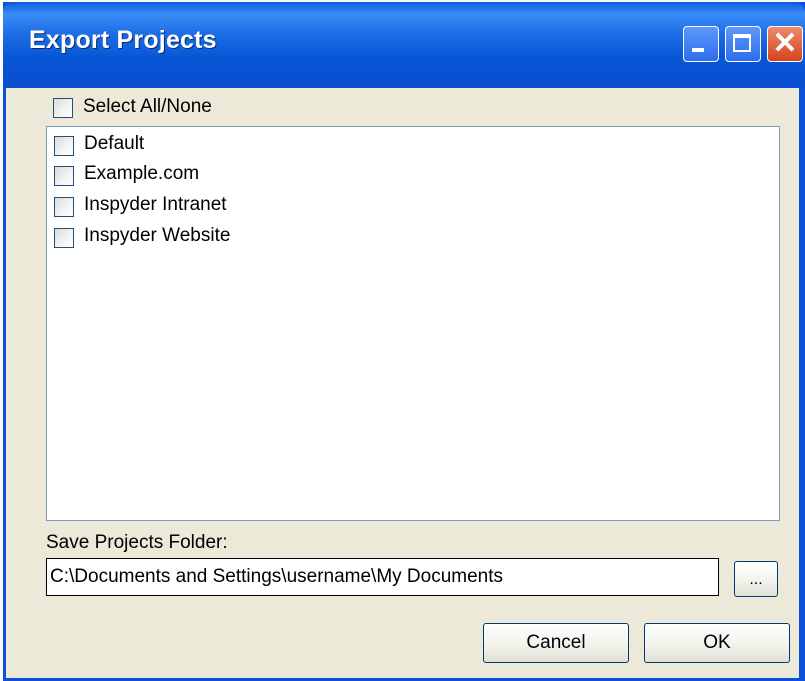 The width and height of the screenshot is (805, 681). I want to click on select-all-label: Select All/None, so click(147, 107).